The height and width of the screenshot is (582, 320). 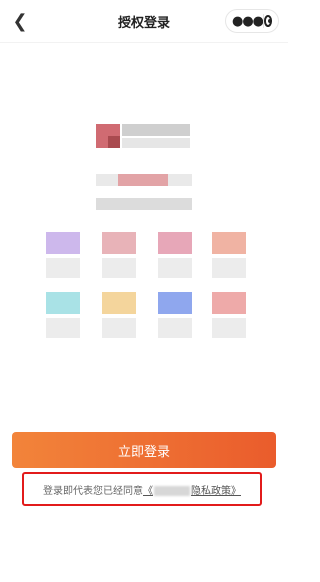 What do you see at coordinates (93, 491) in the screenshot?
I see `agreement-prefix: 登录即代表您已经同意` at bounding box center [93, 491].